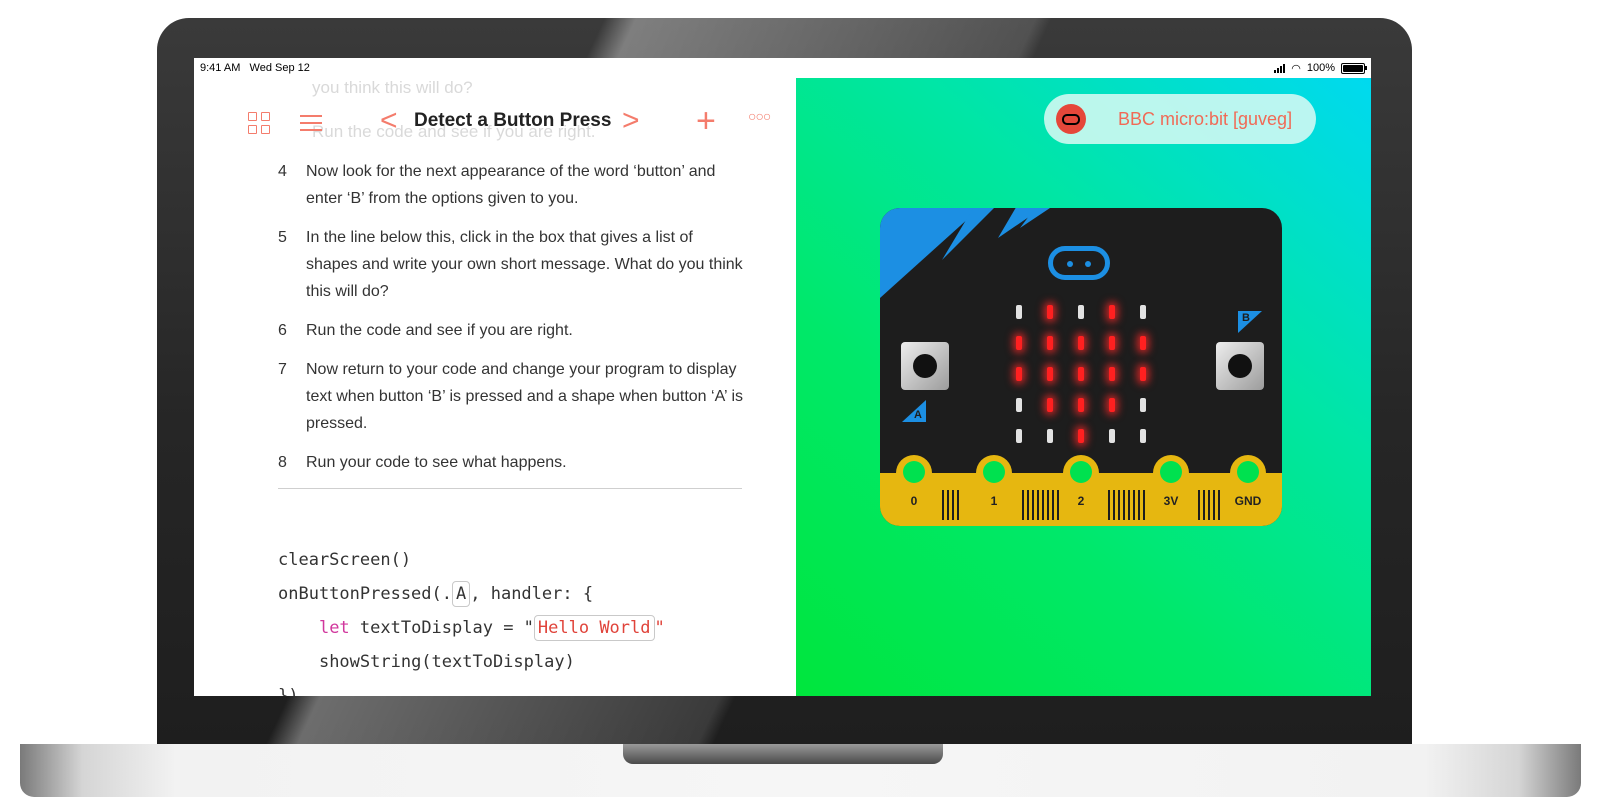  Describe the element at coordinates (782, 68) in the screenshot. I see `status-bar: 9:41 AM Wed Sep 12 ◠ 100%` at that location.